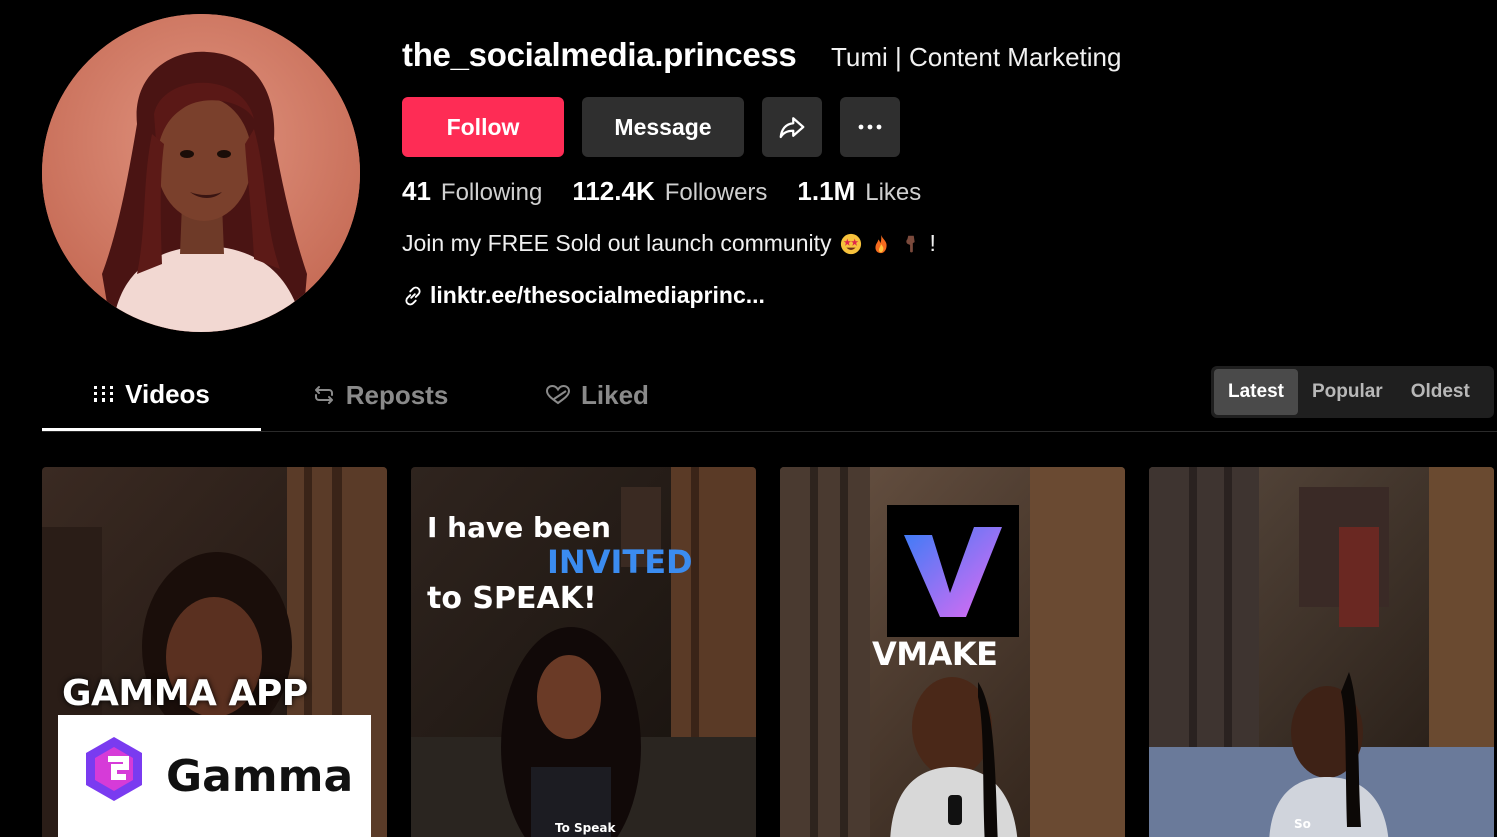  What do you see at coordinates (1302, 824) in the screenshot?
I see `video-caption: So` at bounding box center [1302, 824].